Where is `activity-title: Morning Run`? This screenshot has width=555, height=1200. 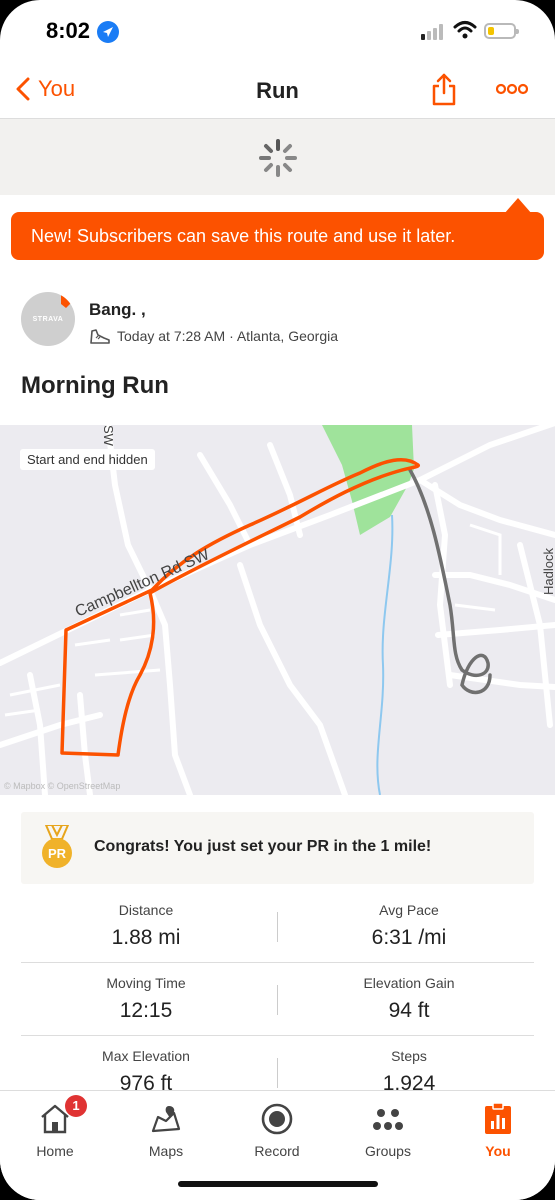
activity-title: Morning Run is located at coordinates (95, 385).